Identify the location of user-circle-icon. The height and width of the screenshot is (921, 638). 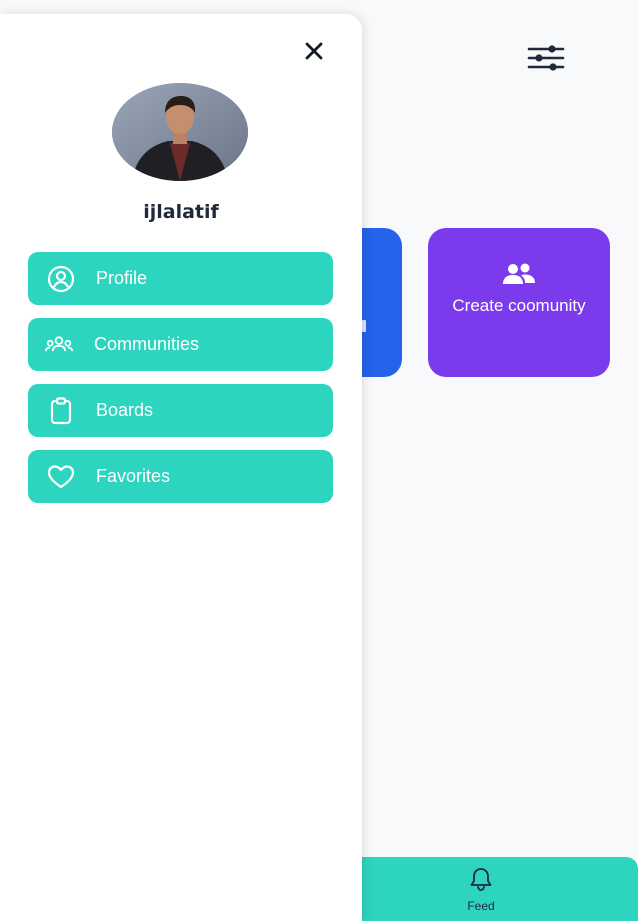
(61, 279).